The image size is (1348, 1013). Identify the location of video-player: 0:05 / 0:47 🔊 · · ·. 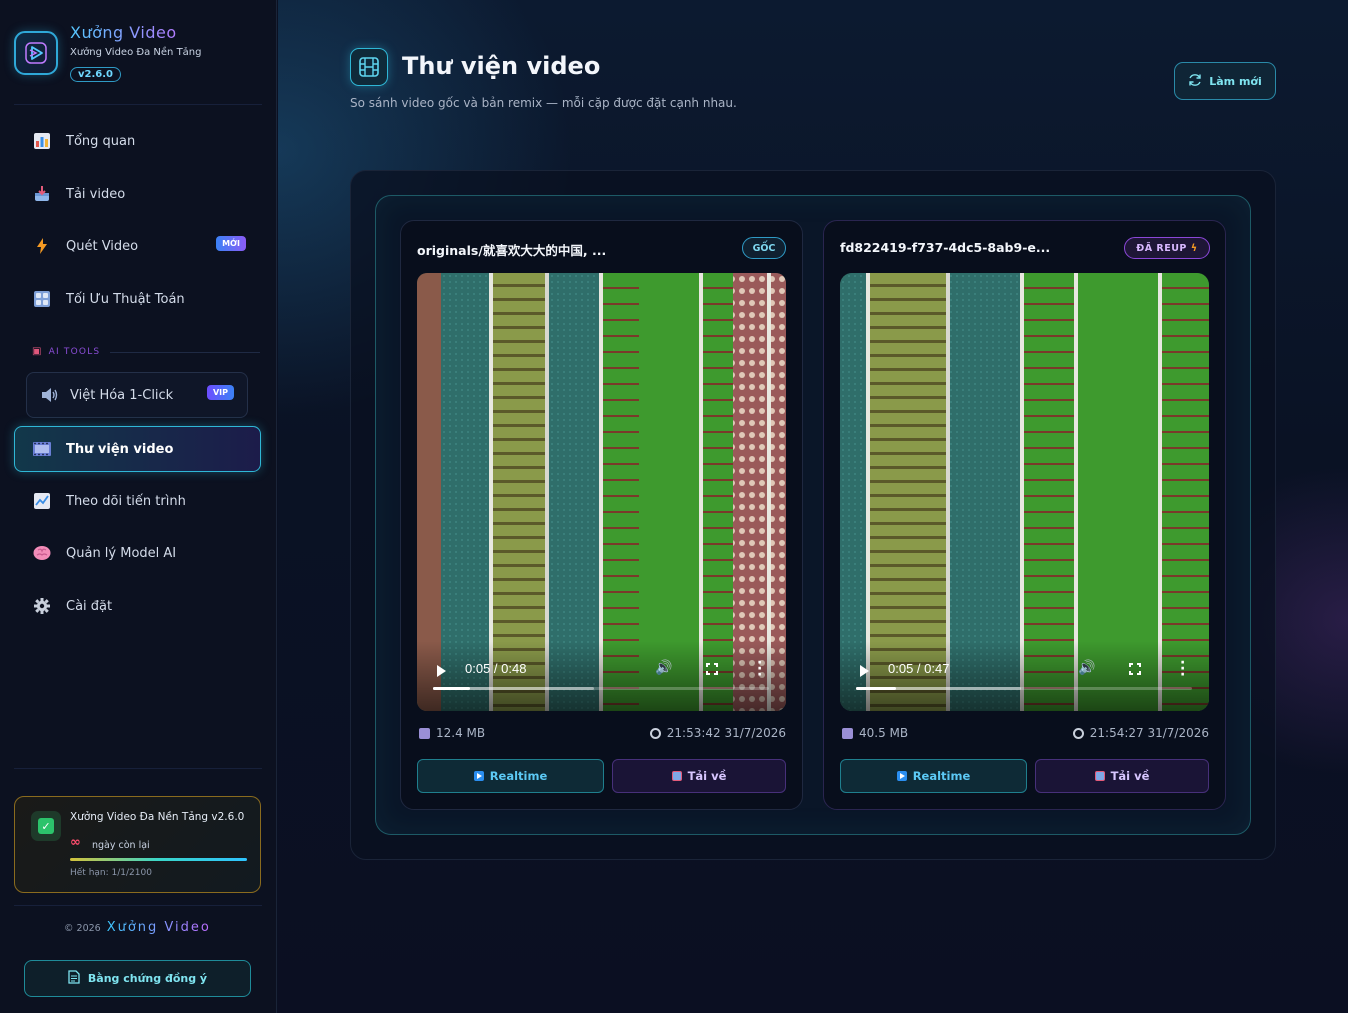
(1024, 492).